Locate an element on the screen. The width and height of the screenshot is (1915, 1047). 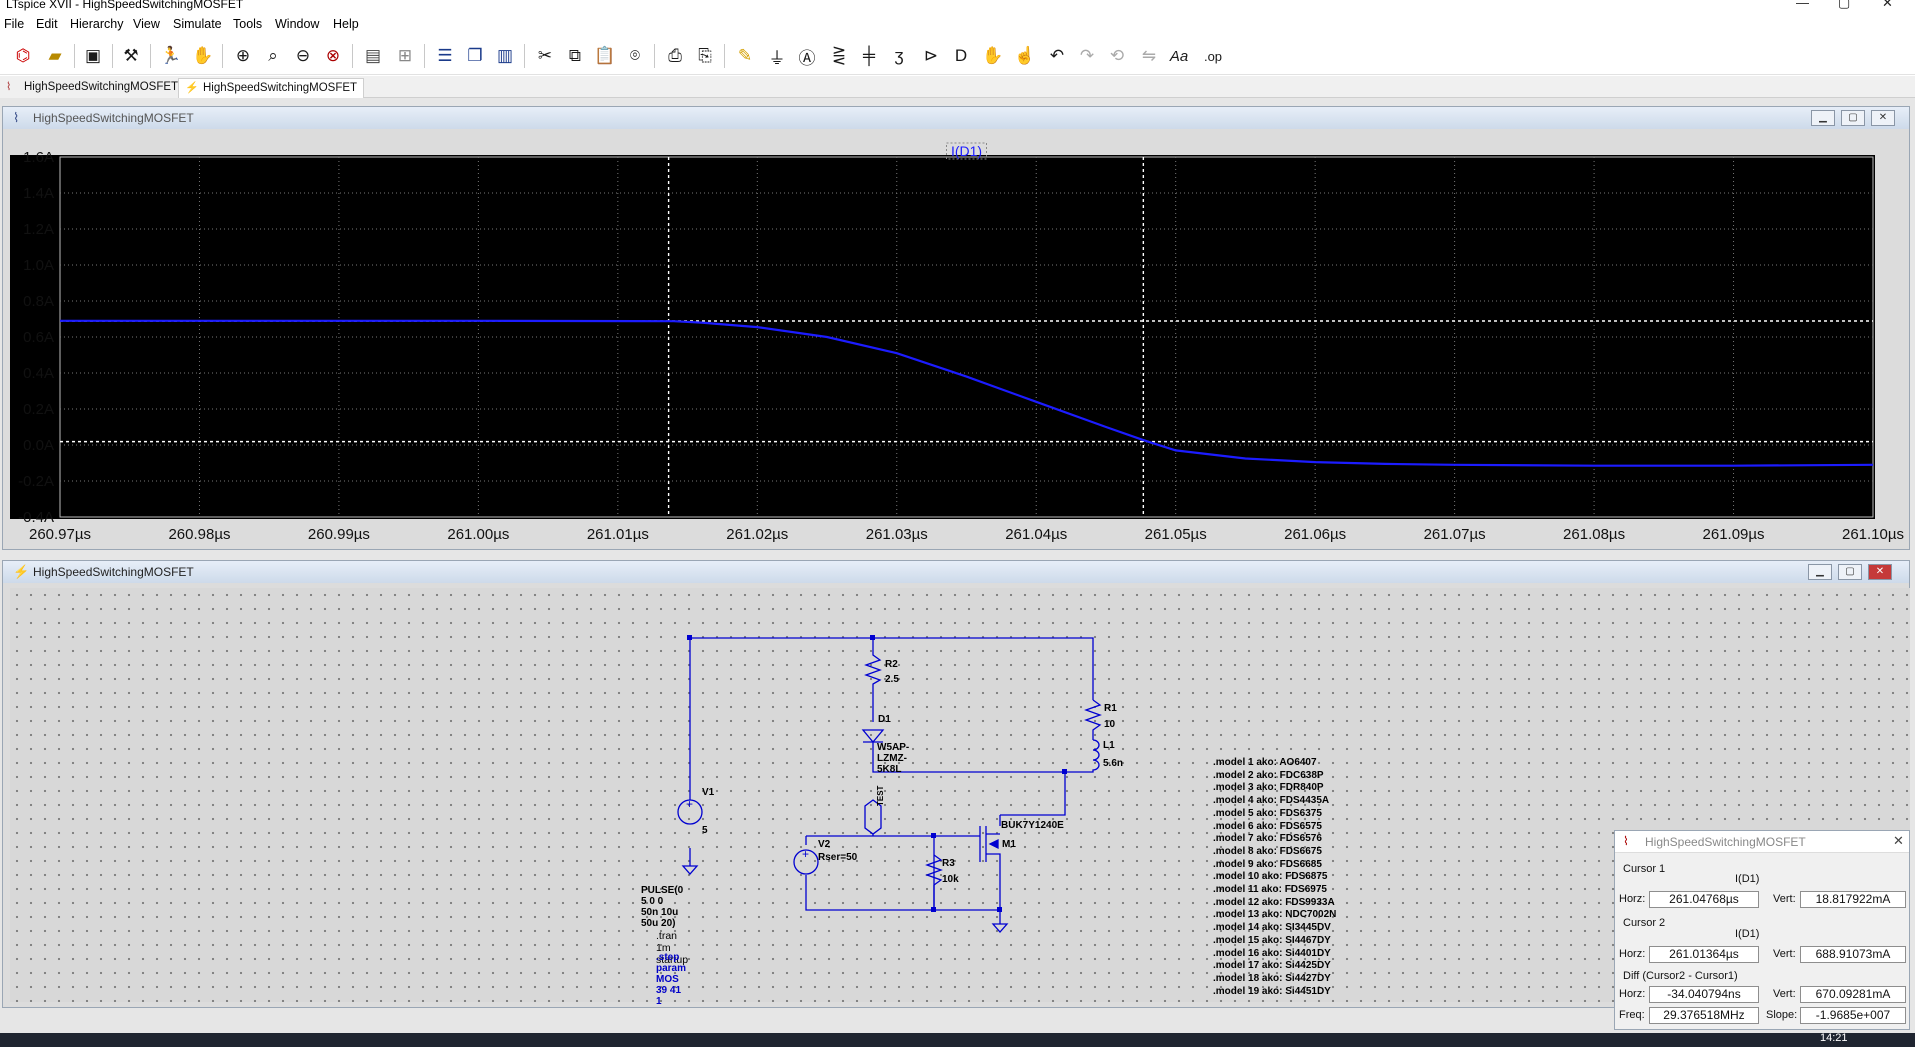
freq-field: 29.376518MHz is located at coordinates (1704, 1015).